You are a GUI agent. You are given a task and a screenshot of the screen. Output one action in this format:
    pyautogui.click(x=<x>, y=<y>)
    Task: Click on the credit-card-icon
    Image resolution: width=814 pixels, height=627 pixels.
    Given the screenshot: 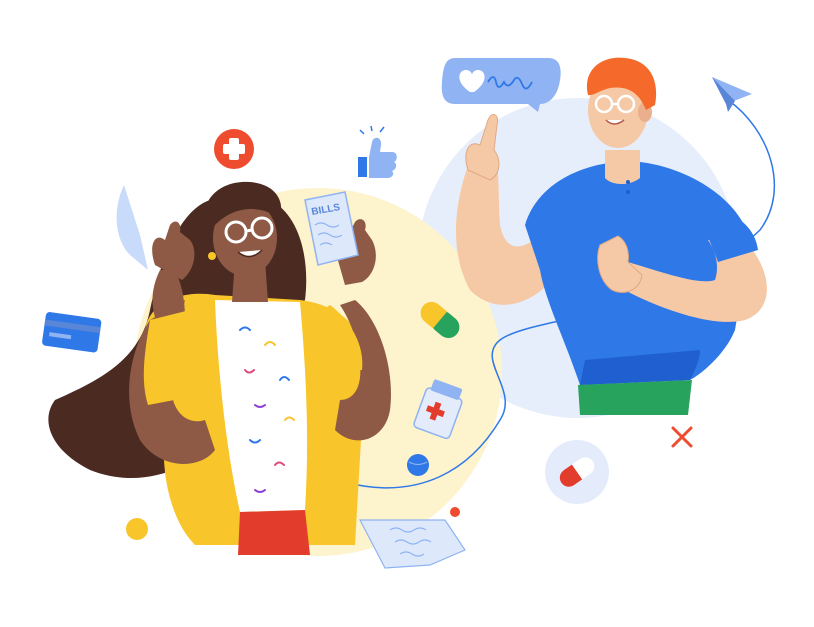 What is the action you would take?
    pyautogui.click(x=72, y=332)
    